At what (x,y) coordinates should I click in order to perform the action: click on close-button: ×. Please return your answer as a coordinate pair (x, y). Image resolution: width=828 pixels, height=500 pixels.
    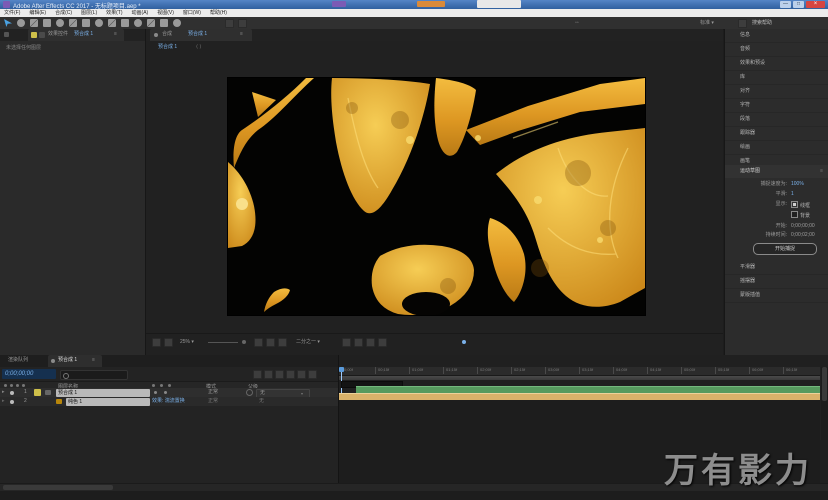
    Looking at the image, I should click on (815, 4).